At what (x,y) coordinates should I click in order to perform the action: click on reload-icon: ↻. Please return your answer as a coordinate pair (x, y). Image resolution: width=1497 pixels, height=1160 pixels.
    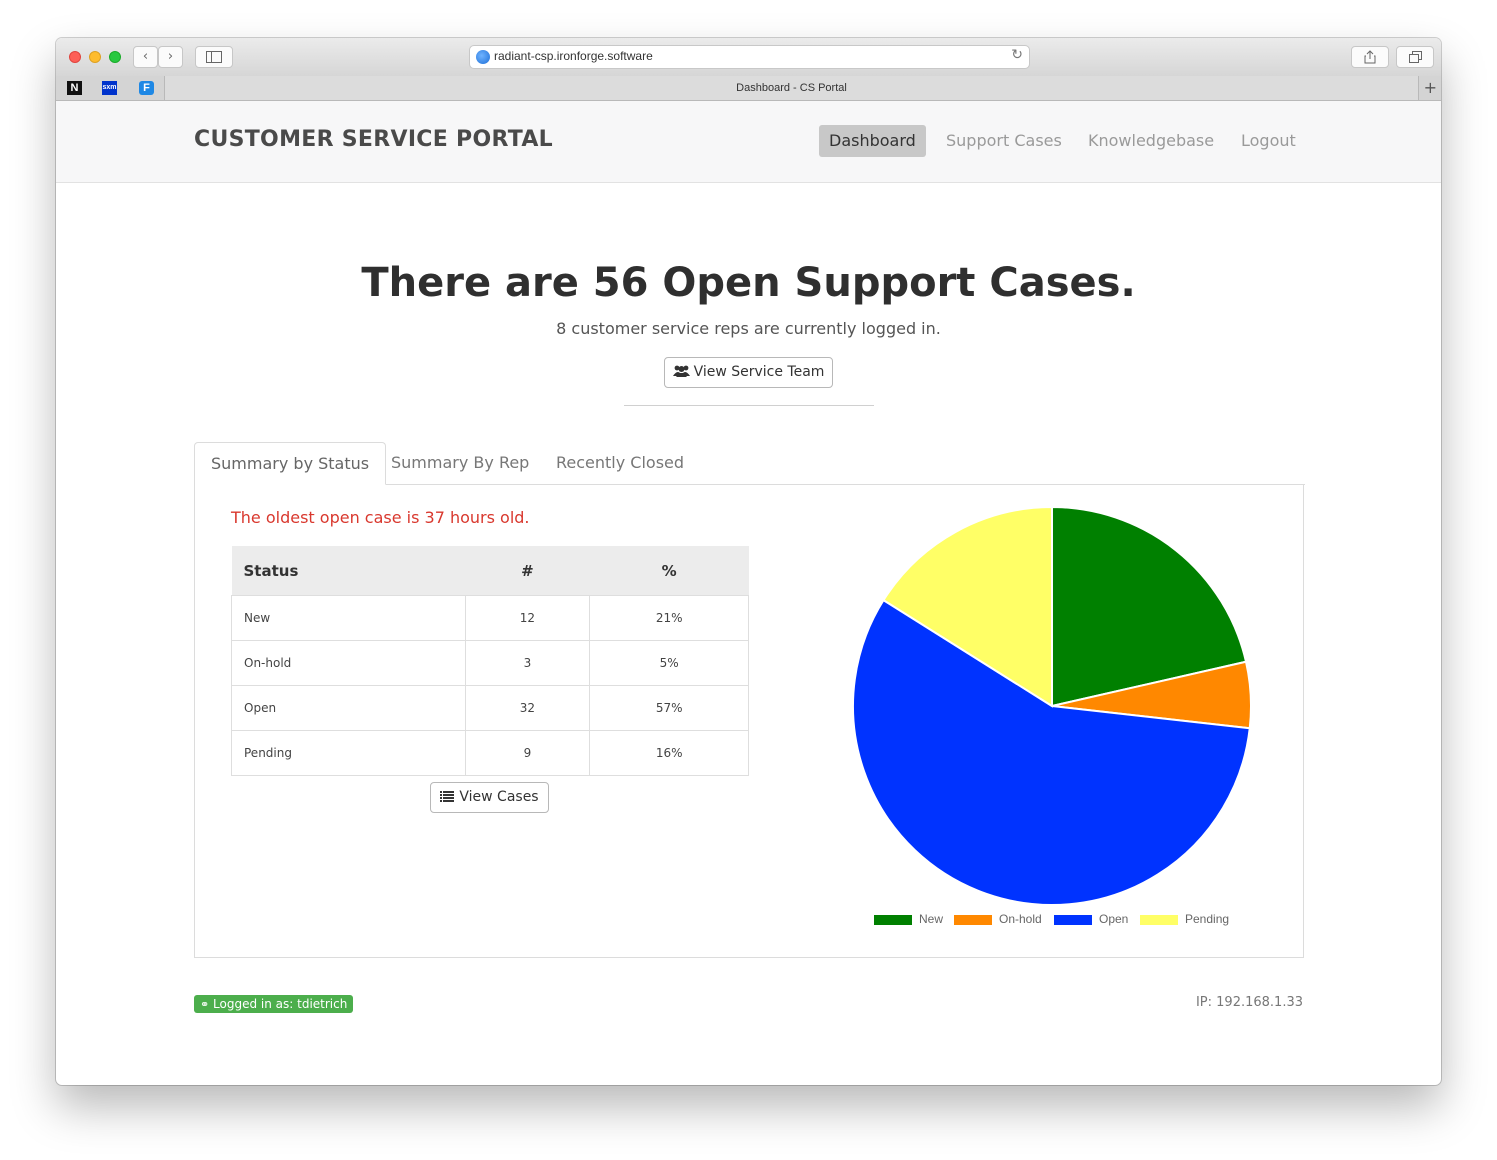
    Looking at the image, I should click on (1017, 55).